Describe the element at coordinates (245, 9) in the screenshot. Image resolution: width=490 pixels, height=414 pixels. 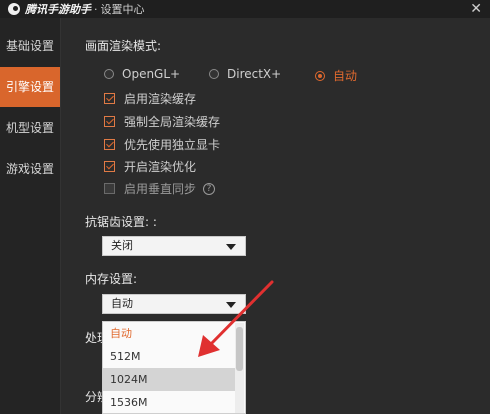
I see `title-bar: 腾讯手游助手 · 设置中心 ✕` at that location.